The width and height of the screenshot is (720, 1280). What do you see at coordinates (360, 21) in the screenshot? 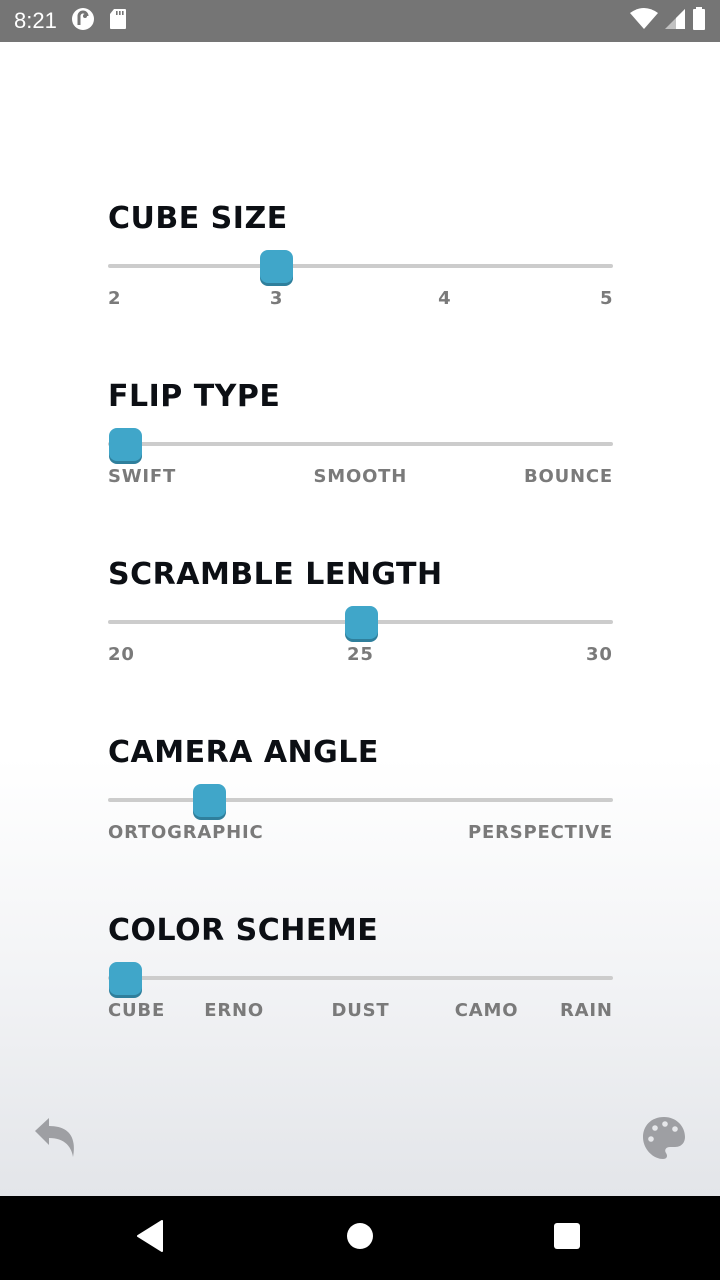
I see `status-bar: 8:21` at bounding box center [360, 21].